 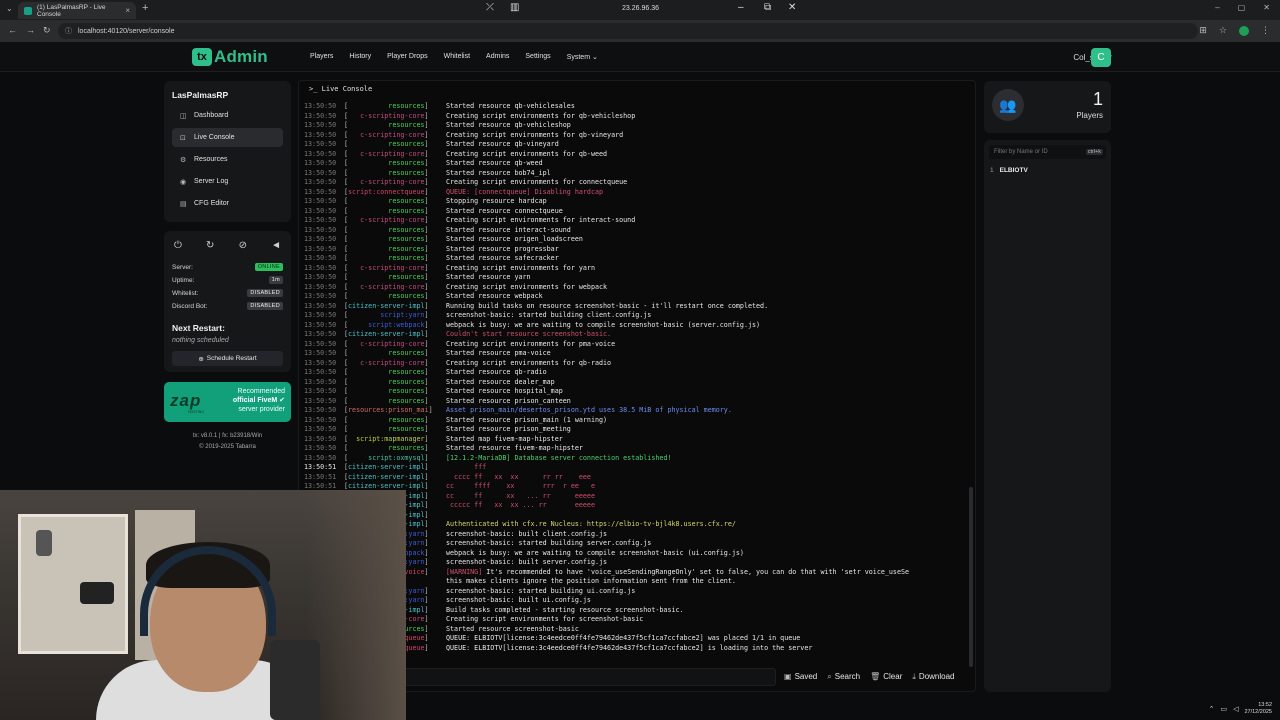 I want to click on nav-admins: Admins, so click(x=497, y=57).